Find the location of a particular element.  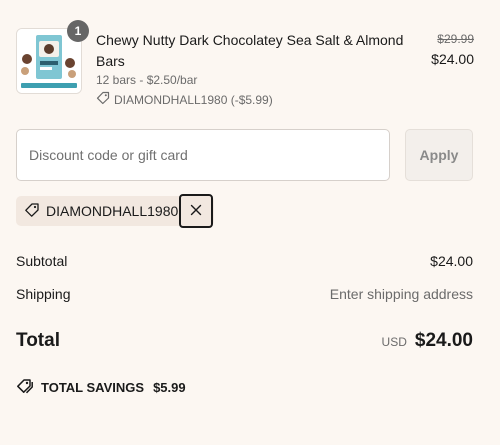

currency-code: USD is located at coordinates (394, 342).